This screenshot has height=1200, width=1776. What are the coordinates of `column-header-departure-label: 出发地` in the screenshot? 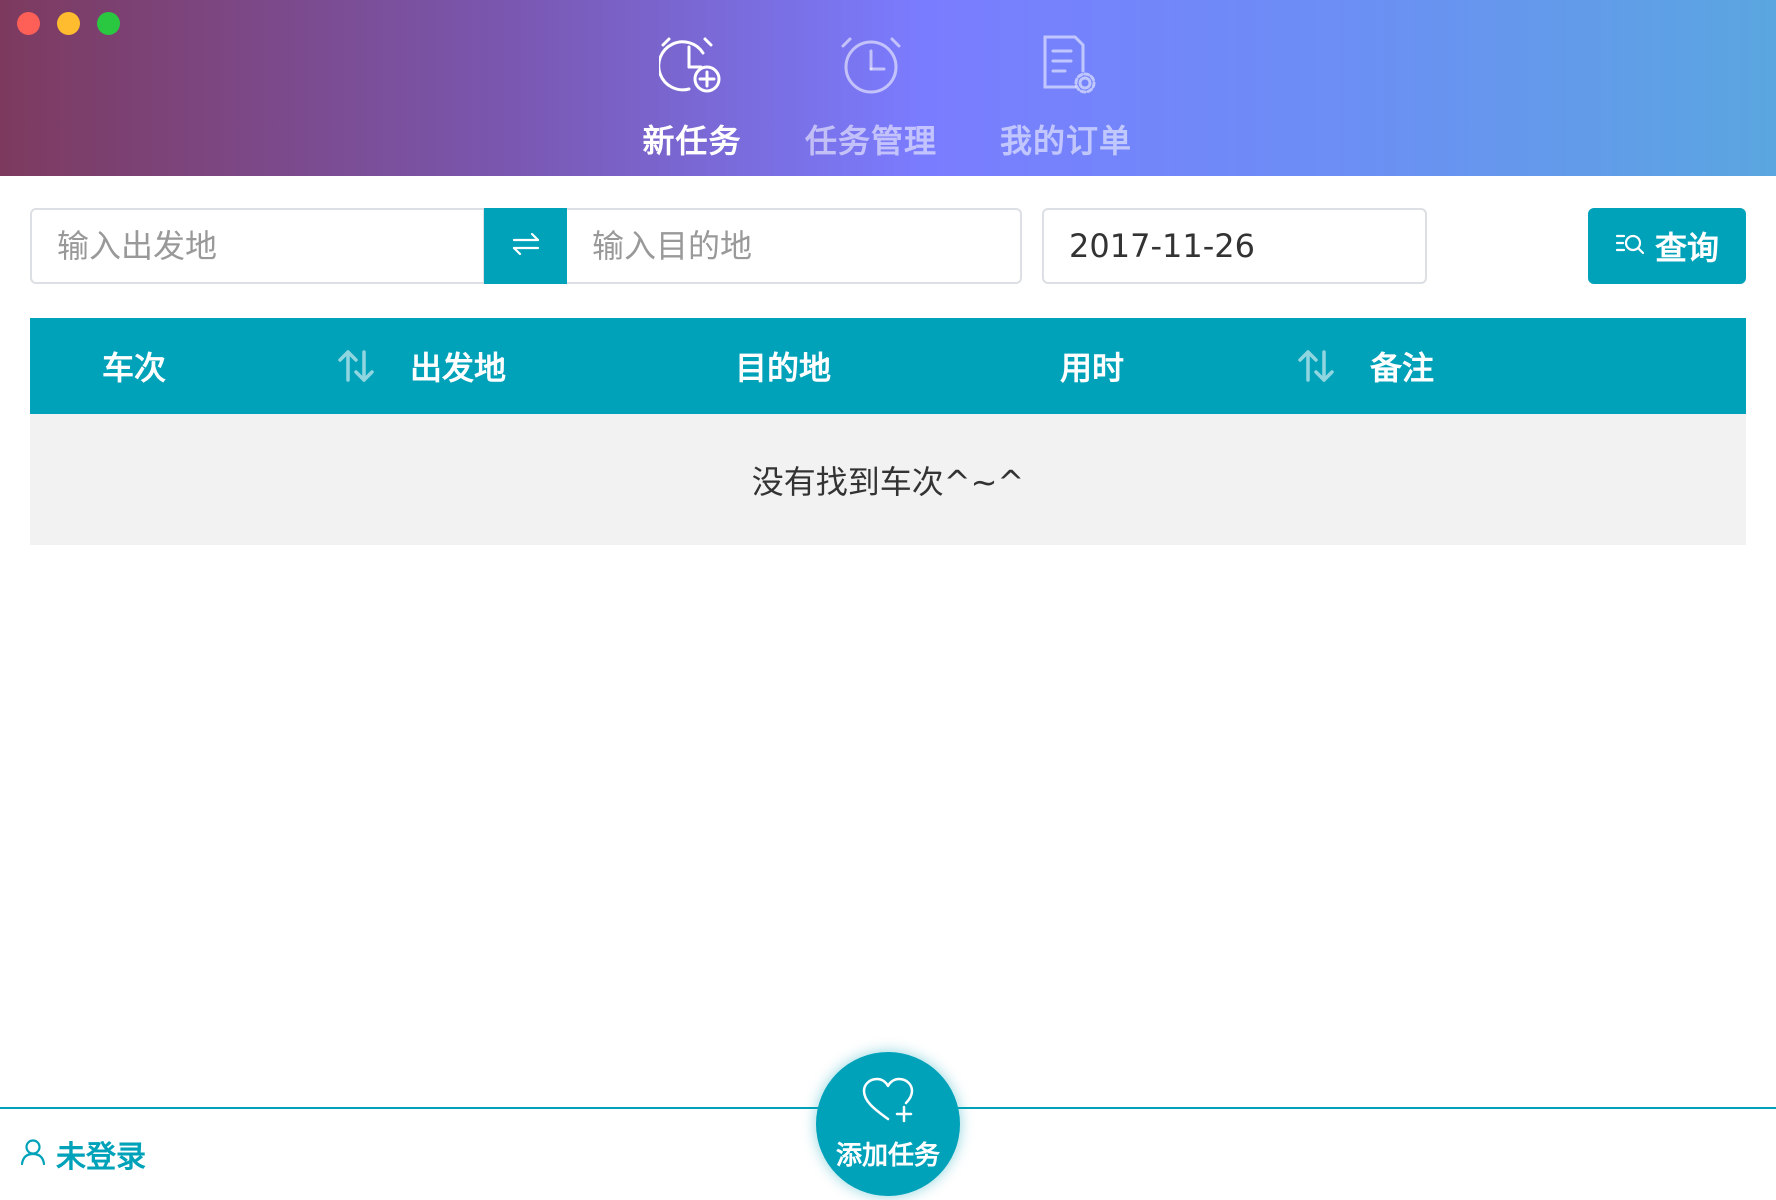 It's located at (458, 368).